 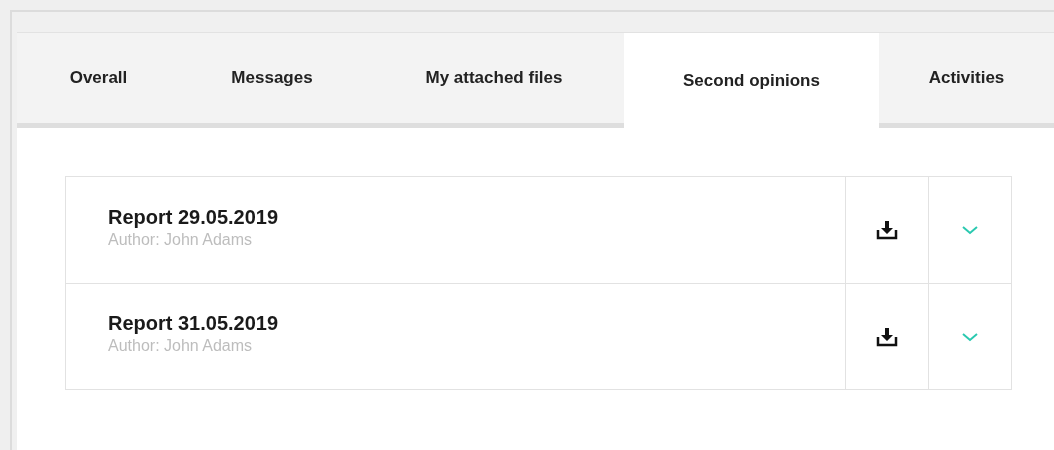 I want to click on report-title: Report 31.05.2019, so click(x=194, y=323).